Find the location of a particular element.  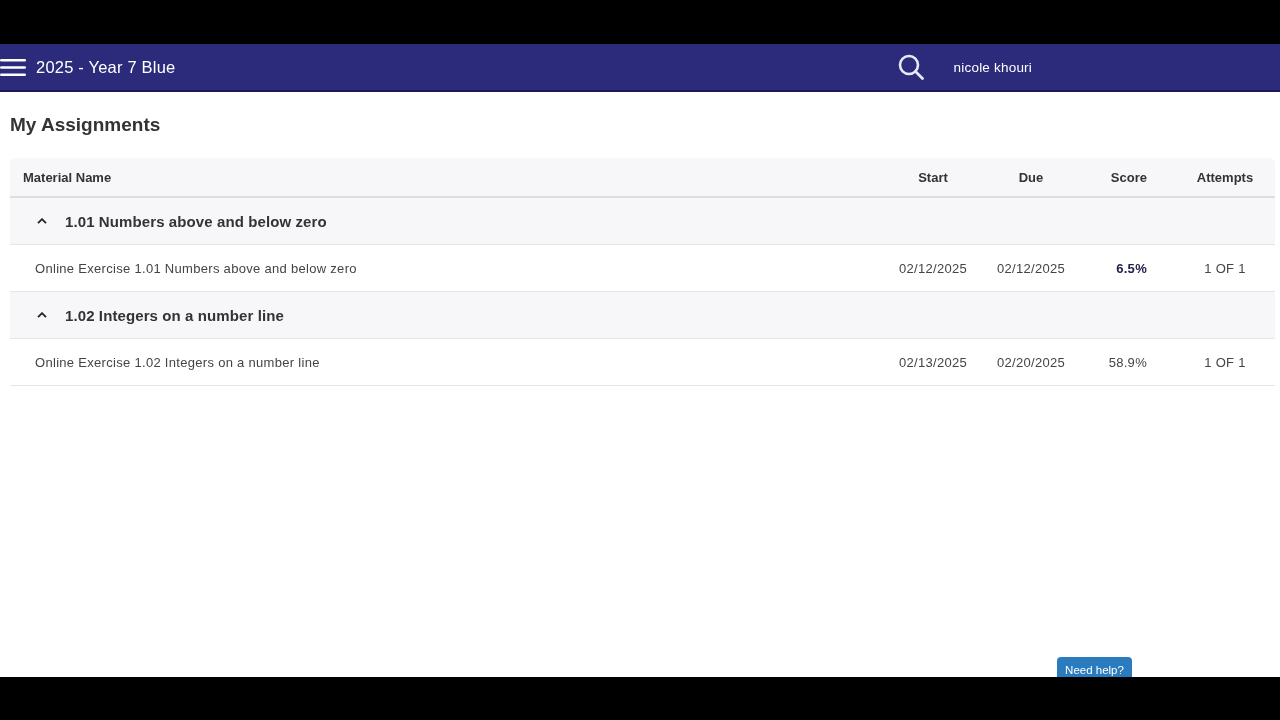

class-title: 2025 - Year 7 Blue is located at coordinates (106, 67).